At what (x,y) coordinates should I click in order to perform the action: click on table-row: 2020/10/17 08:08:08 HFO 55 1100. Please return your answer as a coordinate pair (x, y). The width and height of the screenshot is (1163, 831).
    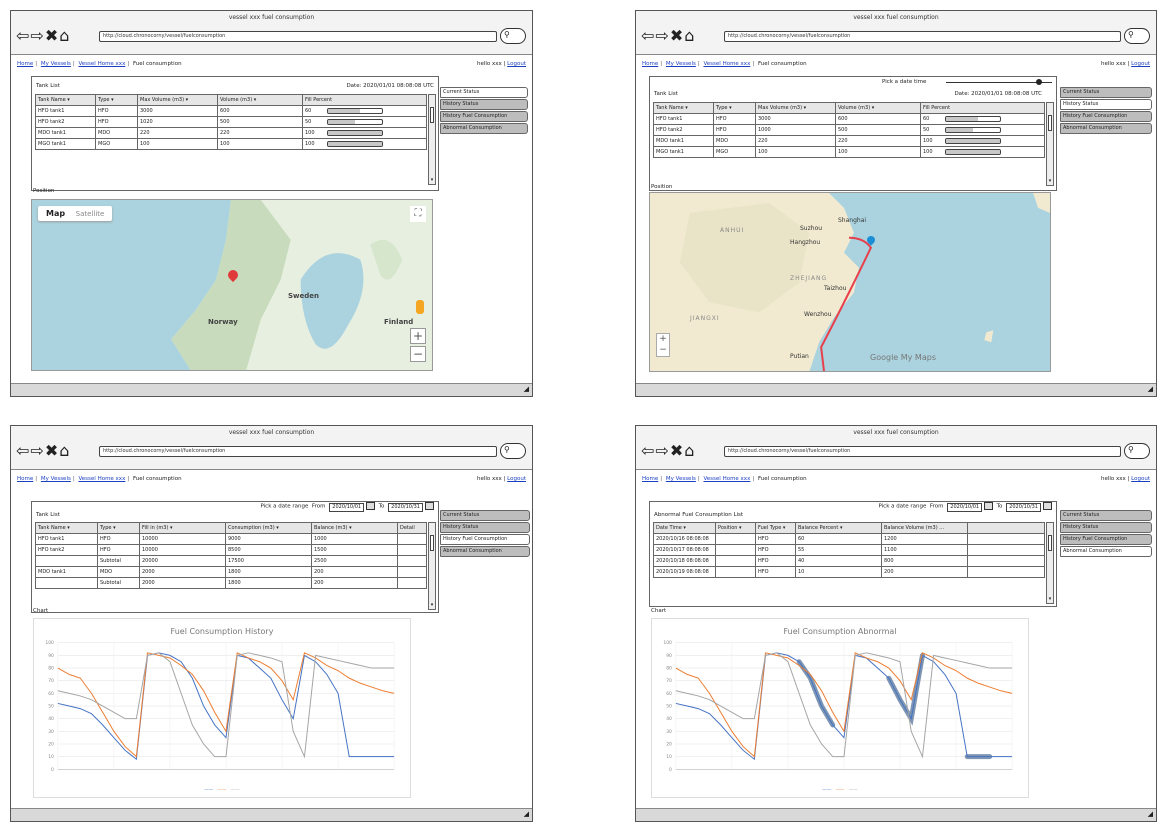
    Looking at the image, I should click on (849, 550).